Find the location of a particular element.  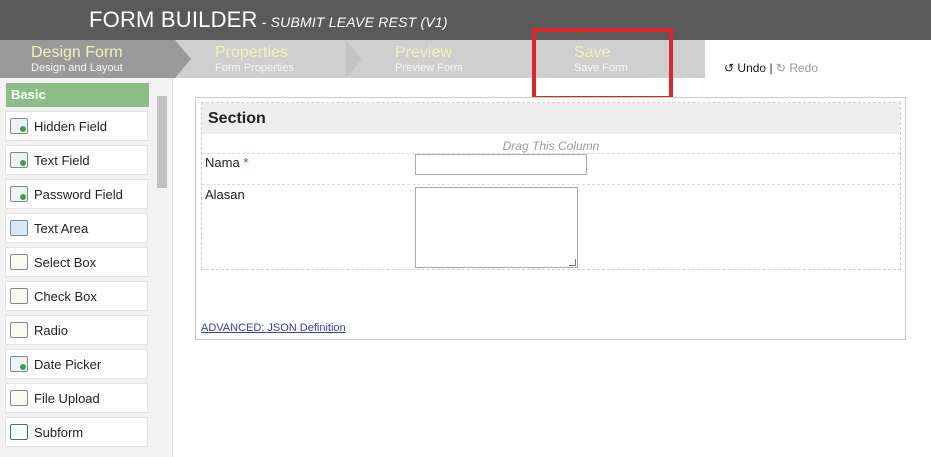

subform-icon is located at coordinates (19, 432).